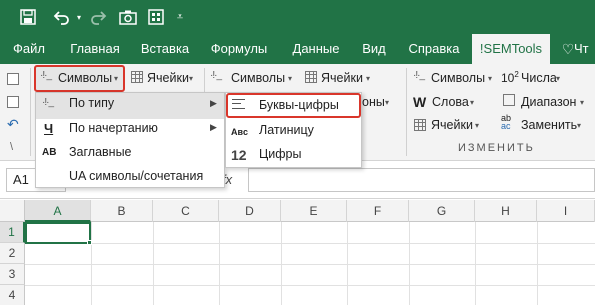  Describe the element at coordinates (378, 211) in the screenshot. I see `column-header: F` at that location.